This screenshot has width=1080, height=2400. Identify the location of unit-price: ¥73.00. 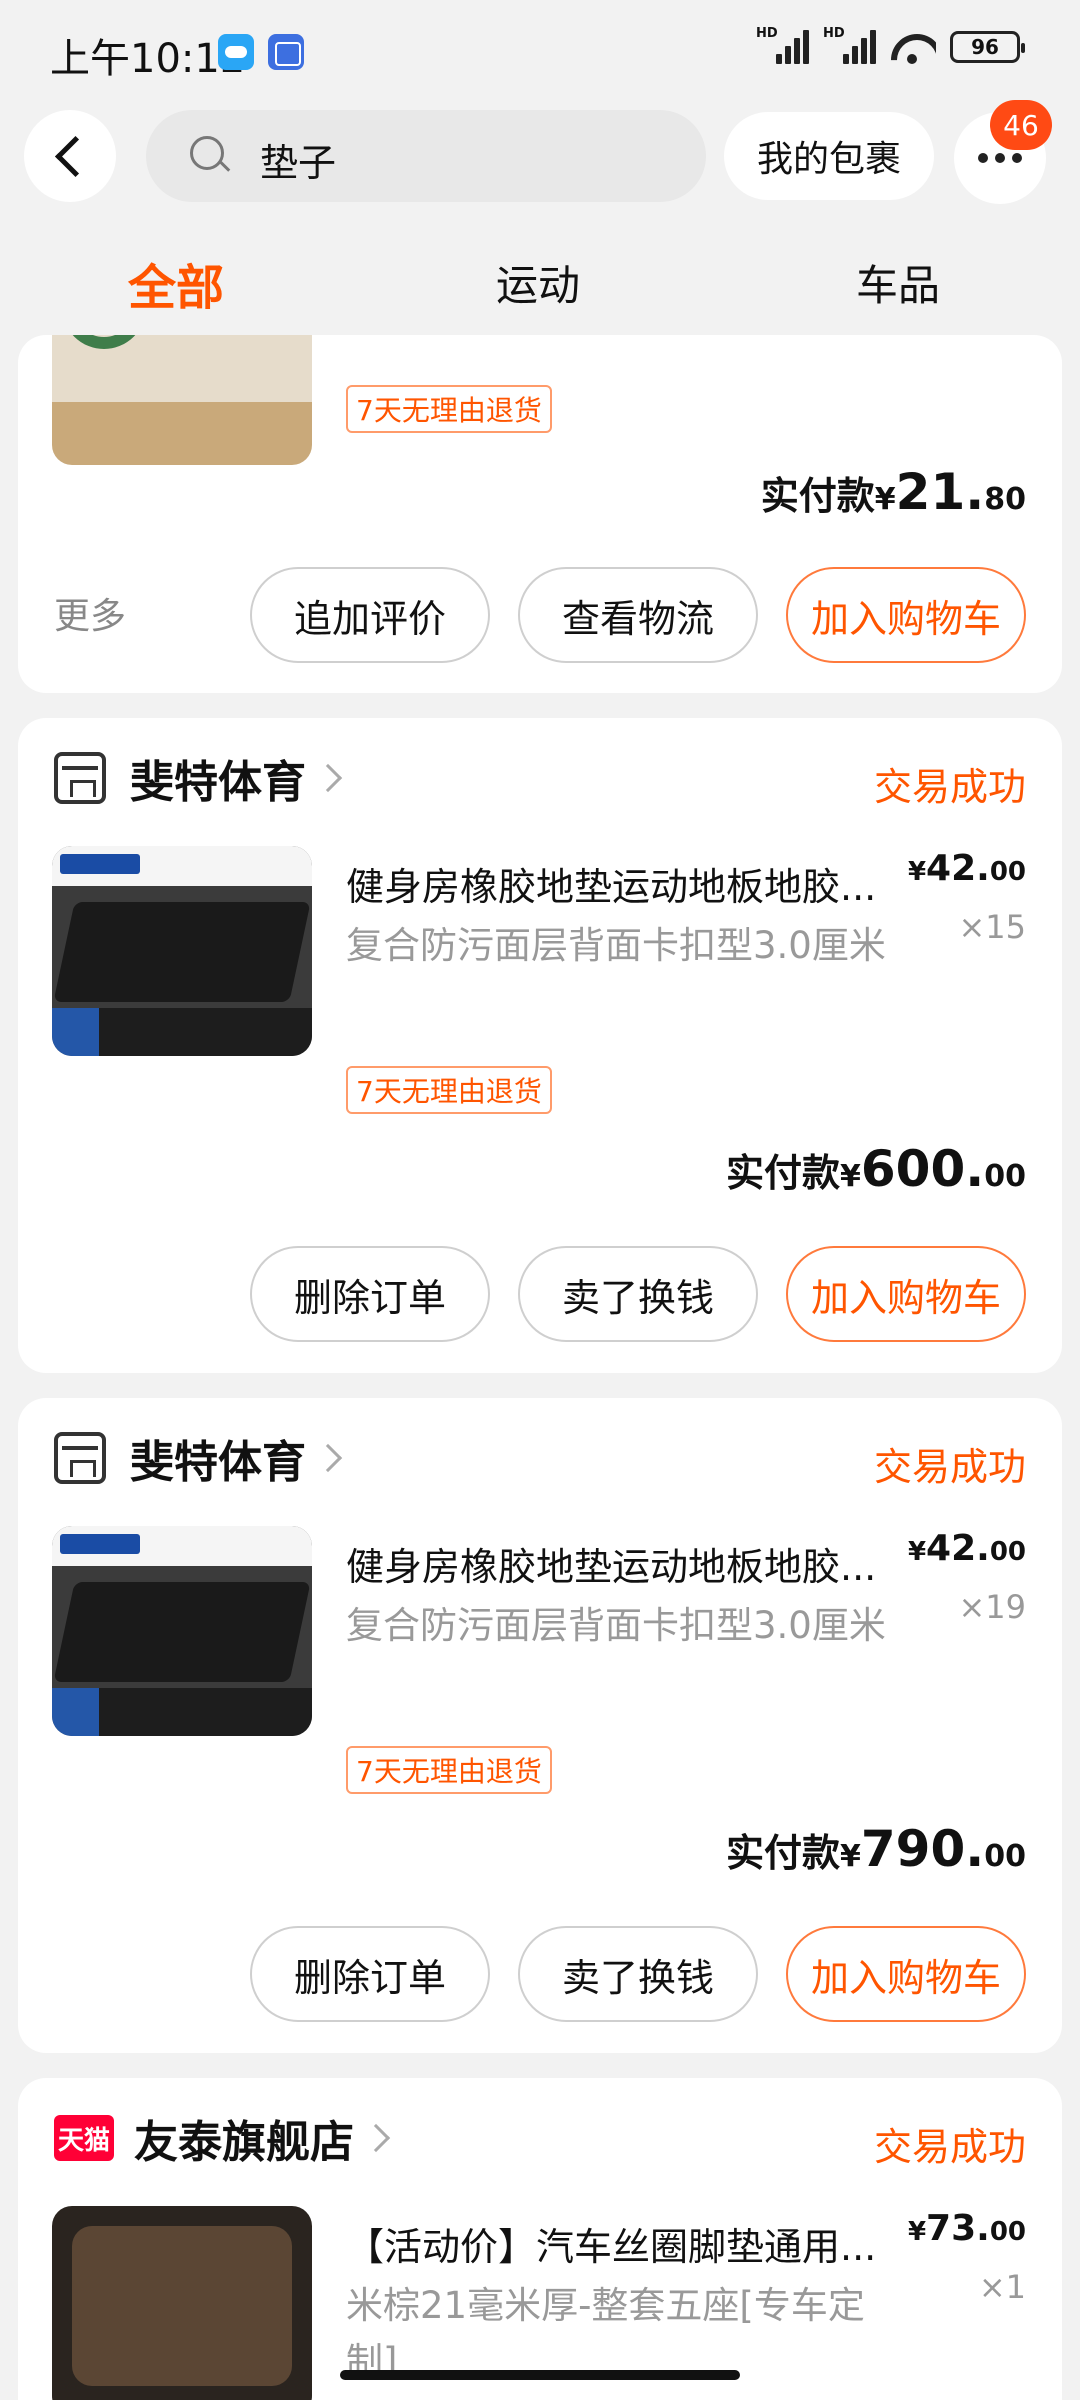
(966, 2228).